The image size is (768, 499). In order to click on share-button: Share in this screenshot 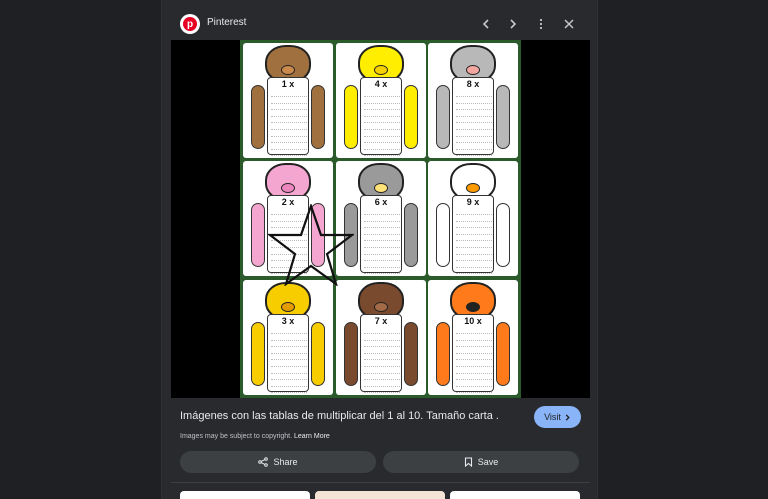, I will do `click(278, 462)`.